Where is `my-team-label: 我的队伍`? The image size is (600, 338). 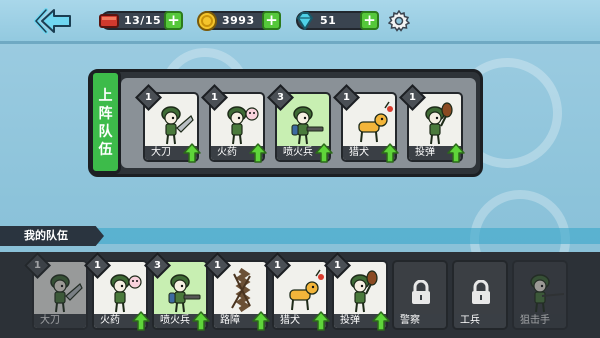
my-team-label: 我的队伍 is located at coordinates (52, 236).